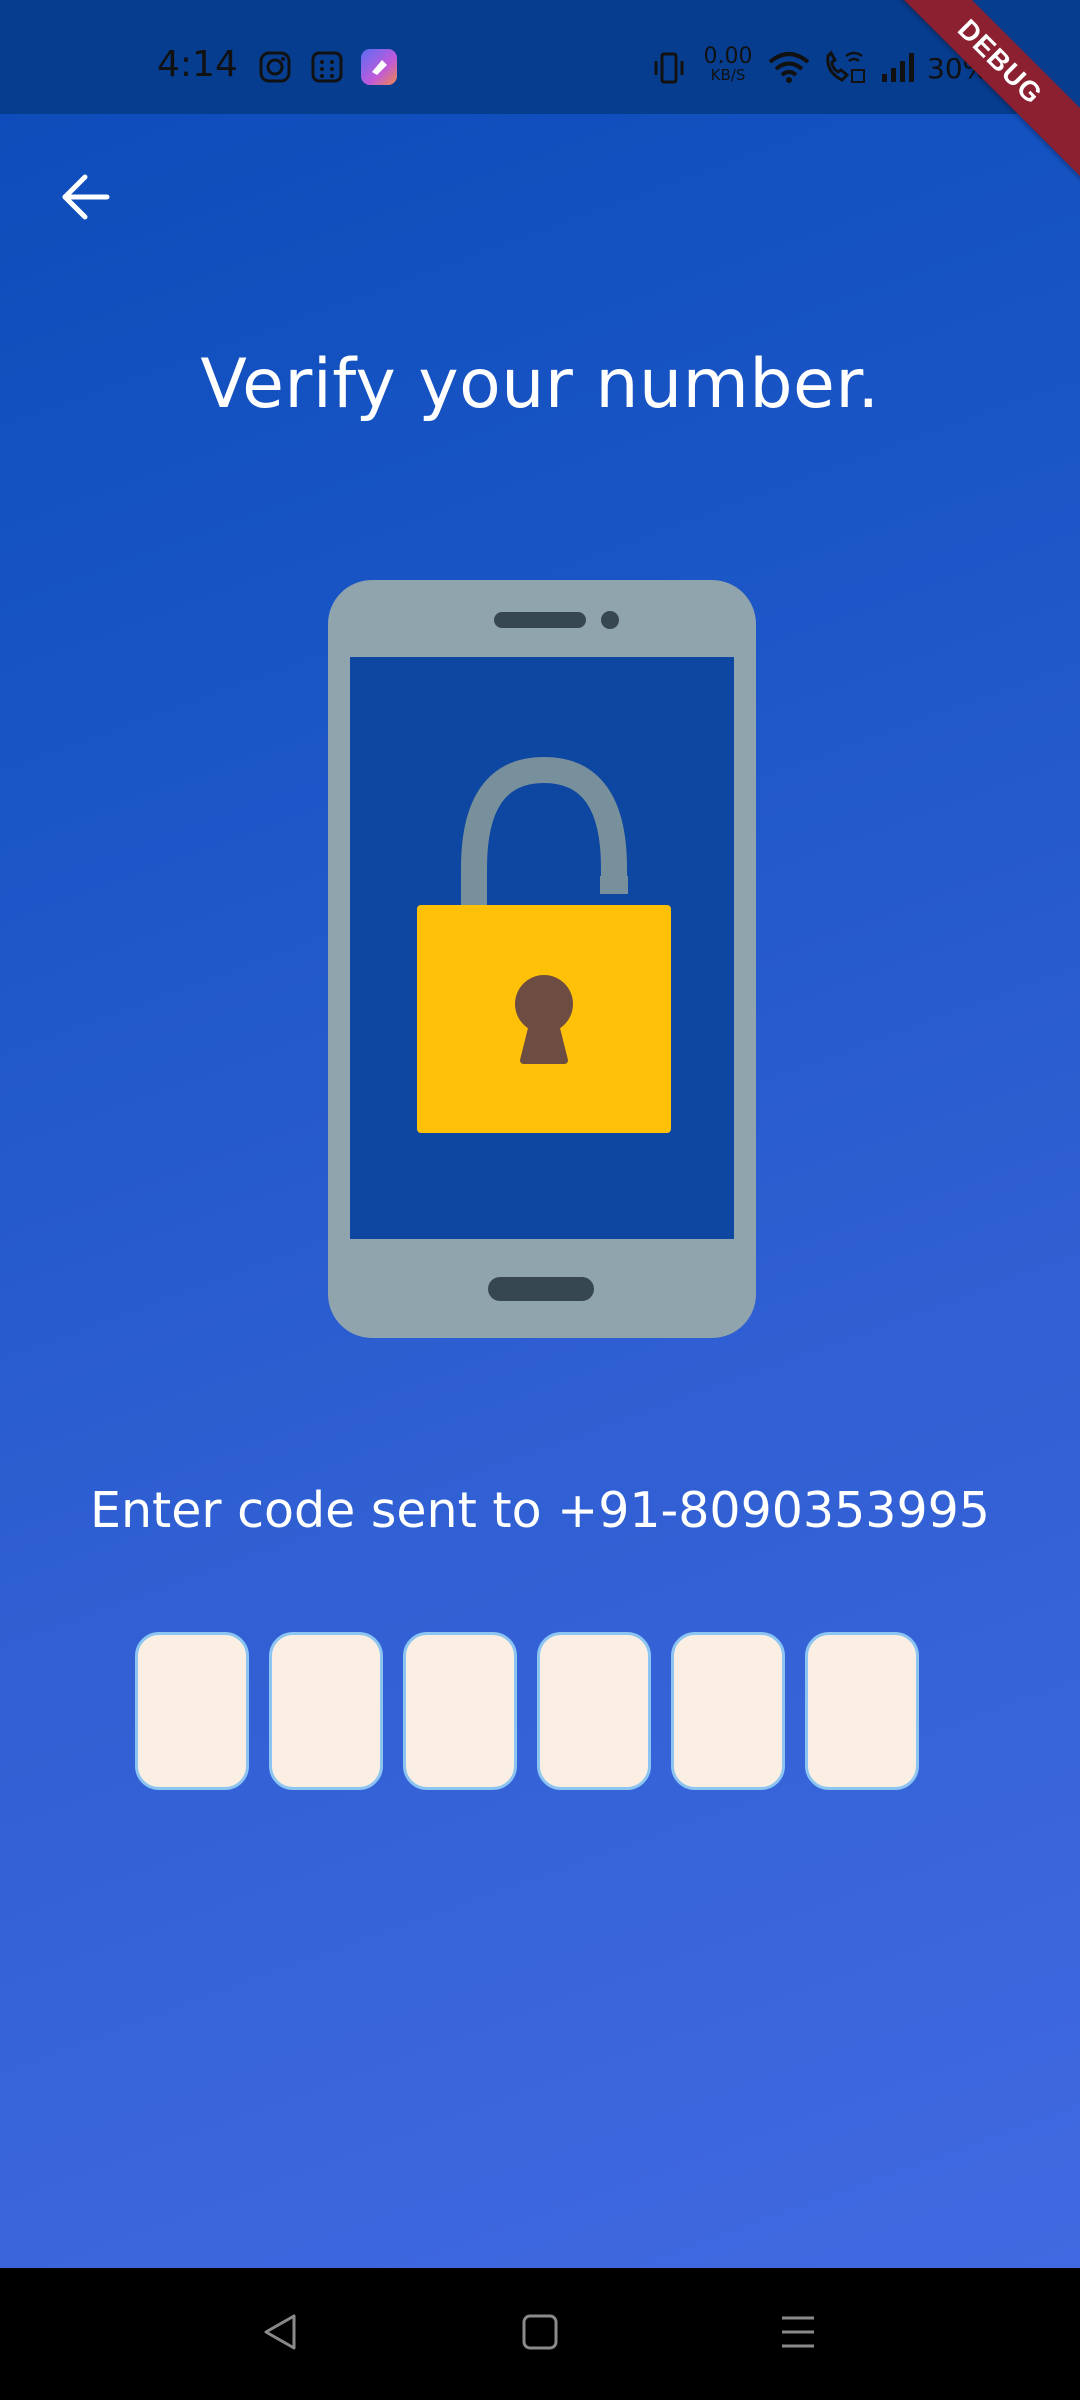 The width and height of the screenshot is (1080, 2400). What do you see at coordinates (540, 1510) in the screenshot?
I see `code-sent-text: Enter code sent to +91-8090353995` at bounding box center [540, 1510].